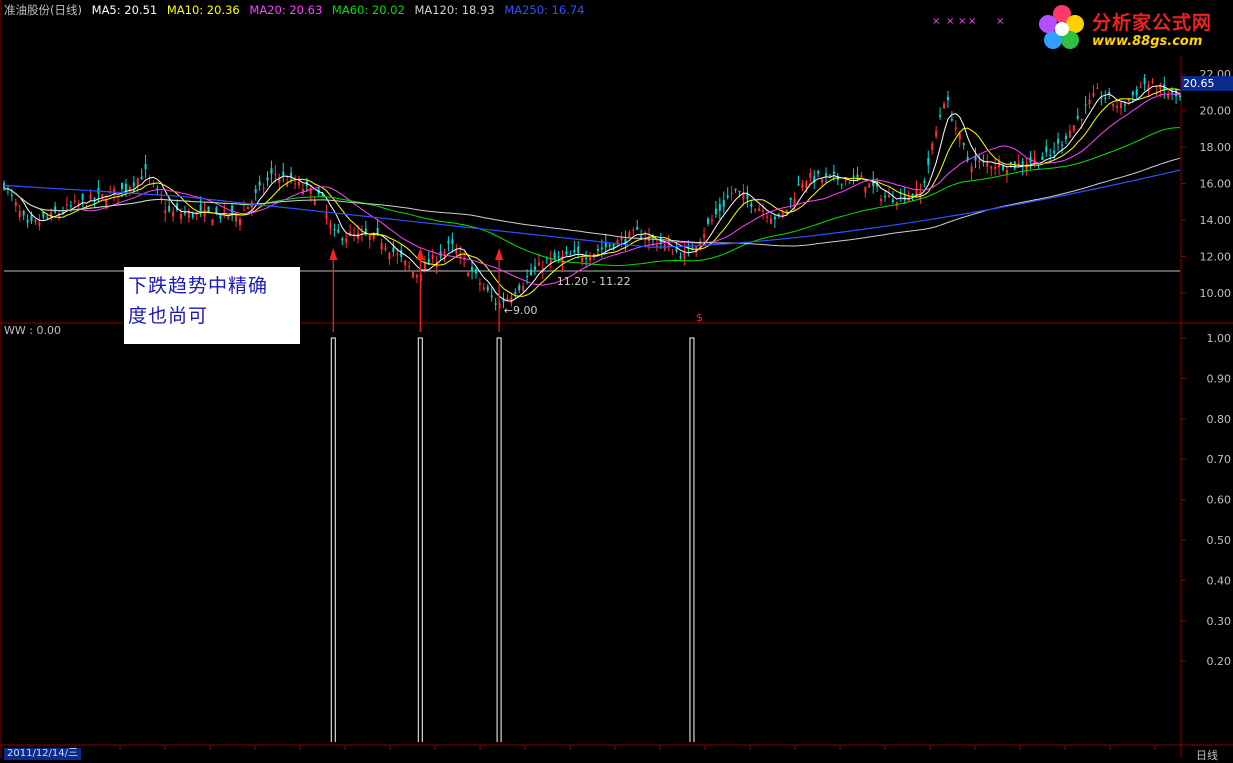 Image resolution: width=1233 pixels, height=763 pixels. I want to click on ww-tick-label: 0.70, so click(1219, 459).